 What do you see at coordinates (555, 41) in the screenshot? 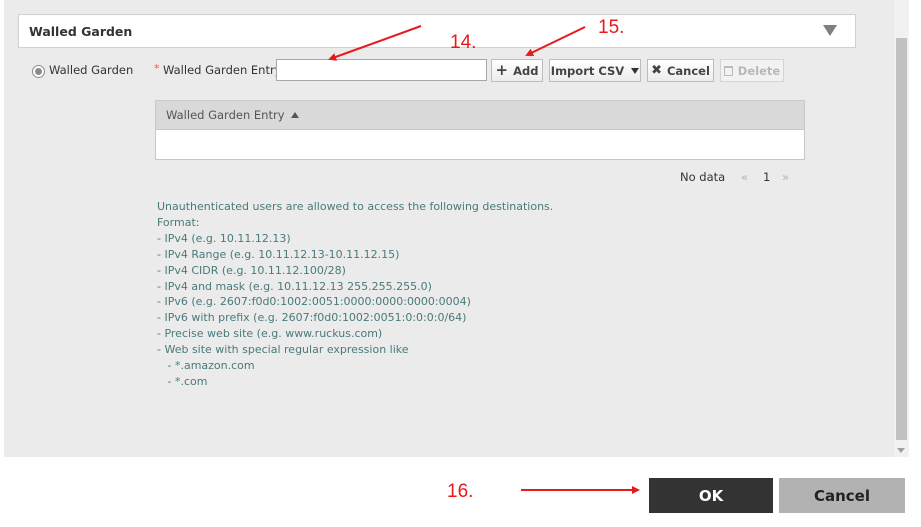
I see `arrow-to-add-button` at bounding box center [555, 41].